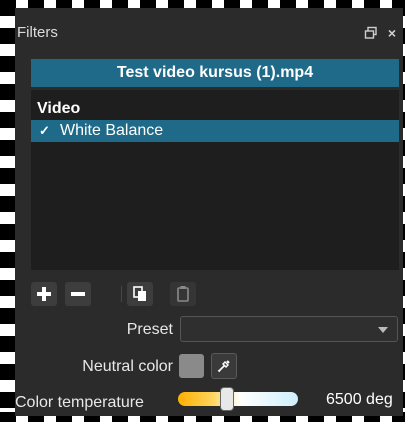 The image size is (405, 422). Describe the element at coordinates (112, 130) in the screenshot. I see `filter-item-label: White Balance` at that location.